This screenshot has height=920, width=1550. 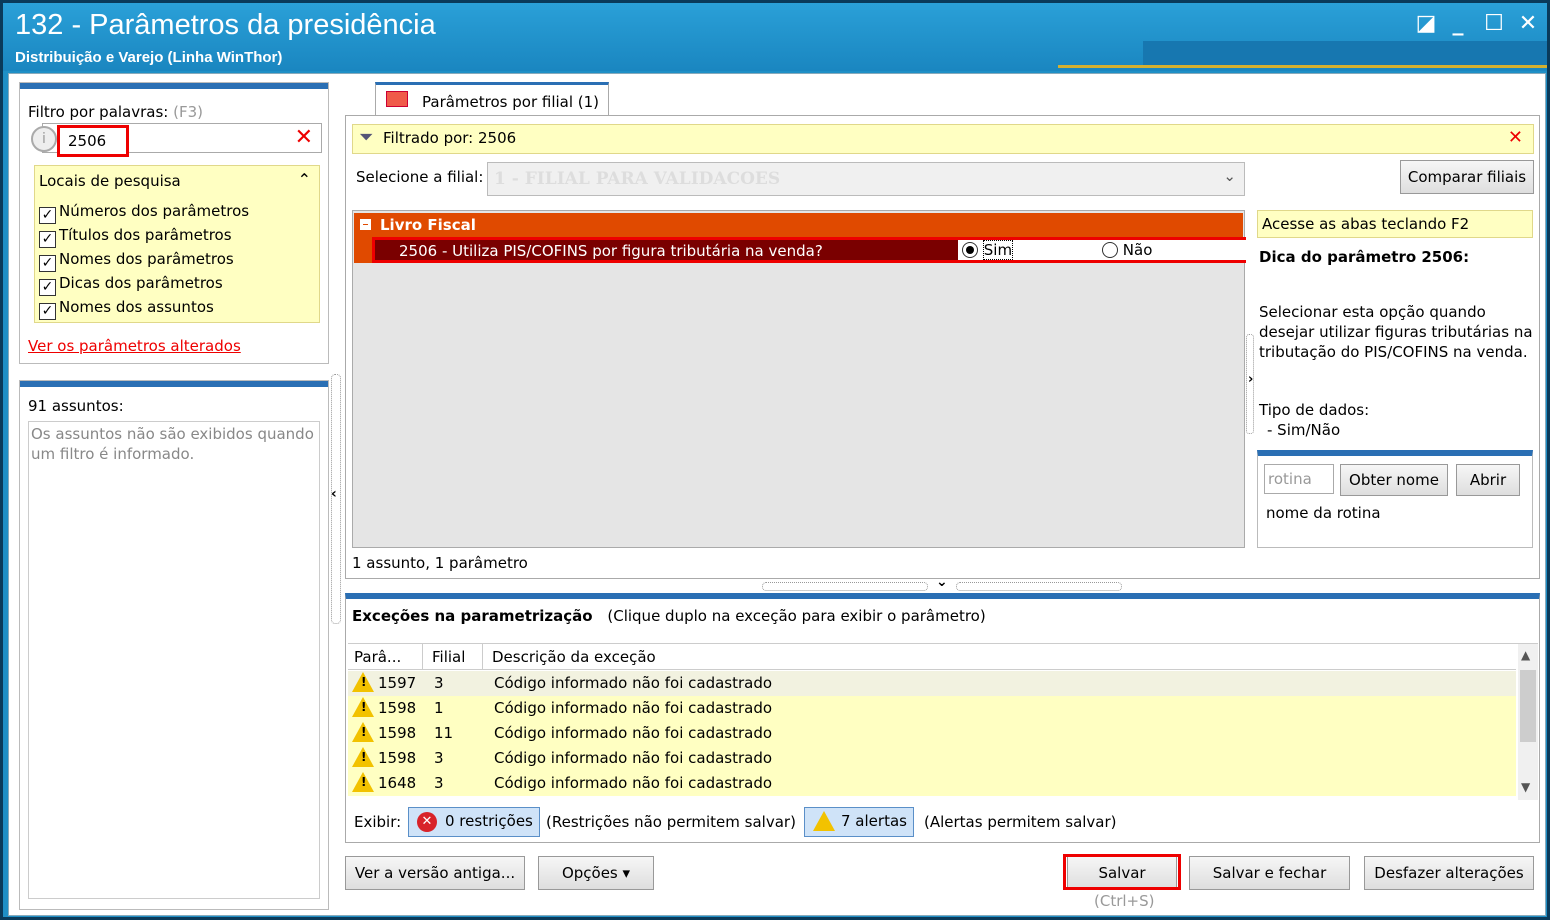 What do you see at coordinates (1494, 24) in the screenshot?
I see `maximize-icon: ☐` at bounding box center [1494, 24].